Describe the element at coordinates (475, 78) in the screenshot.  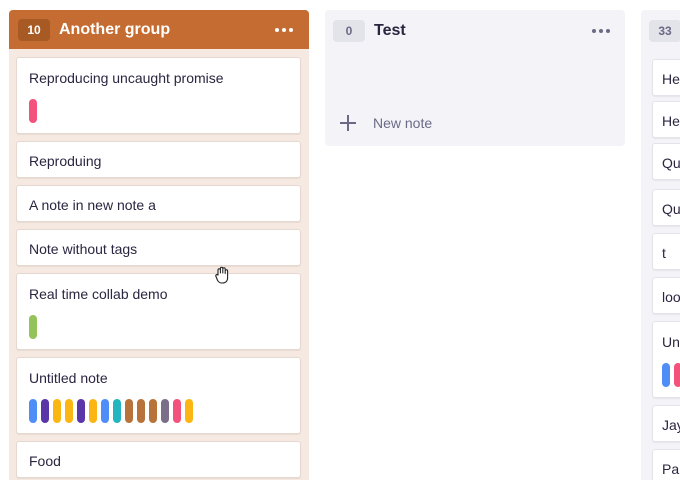
I see `column-test: 0 Test New note` at that location.